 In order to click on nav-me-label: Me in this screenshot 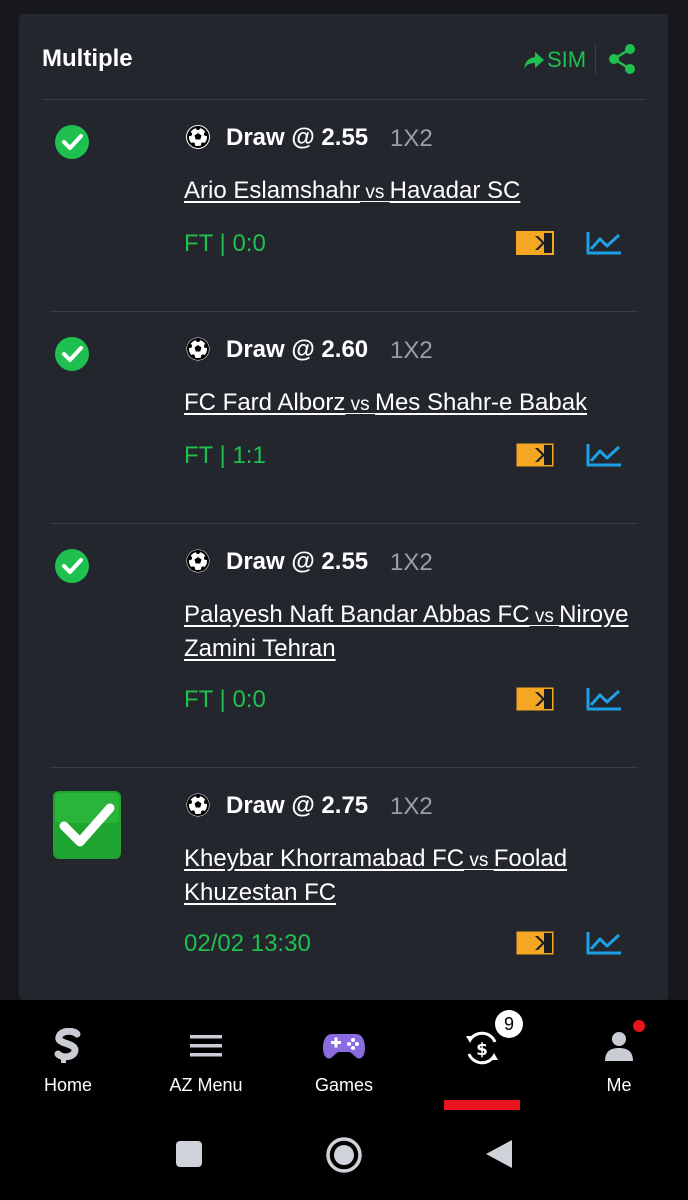, I will do `click(619, 1085)`.